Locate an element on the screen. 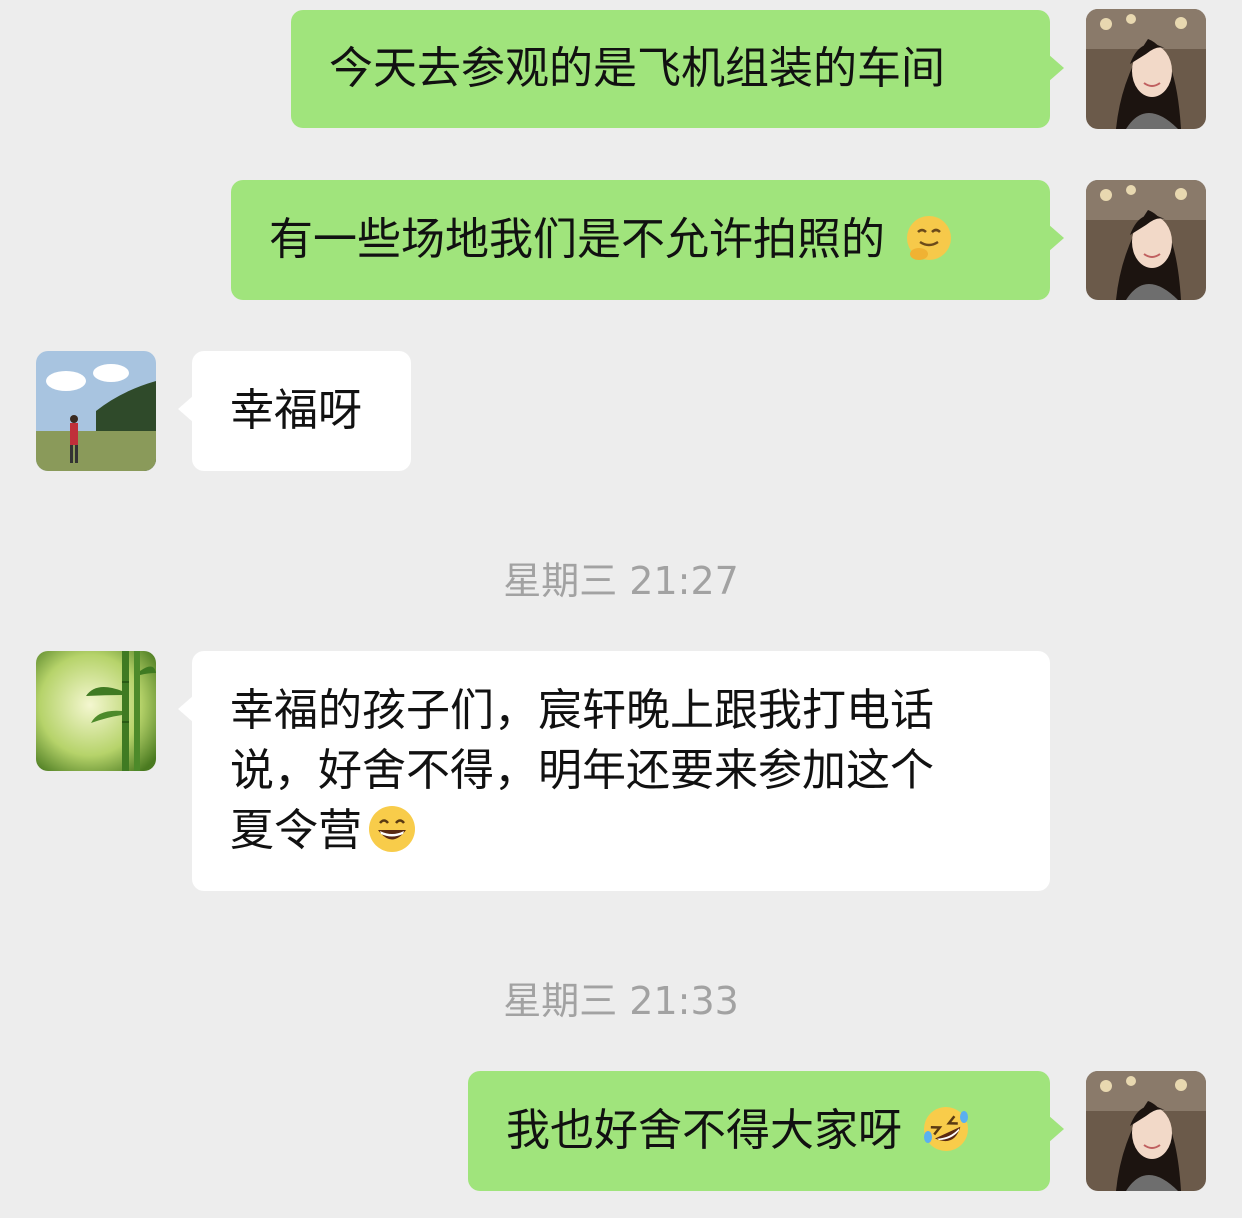 The width and height of the screenshot is (1242, 1218). timestamp: 星期三 21:27 is located at coordinates (621, 581).